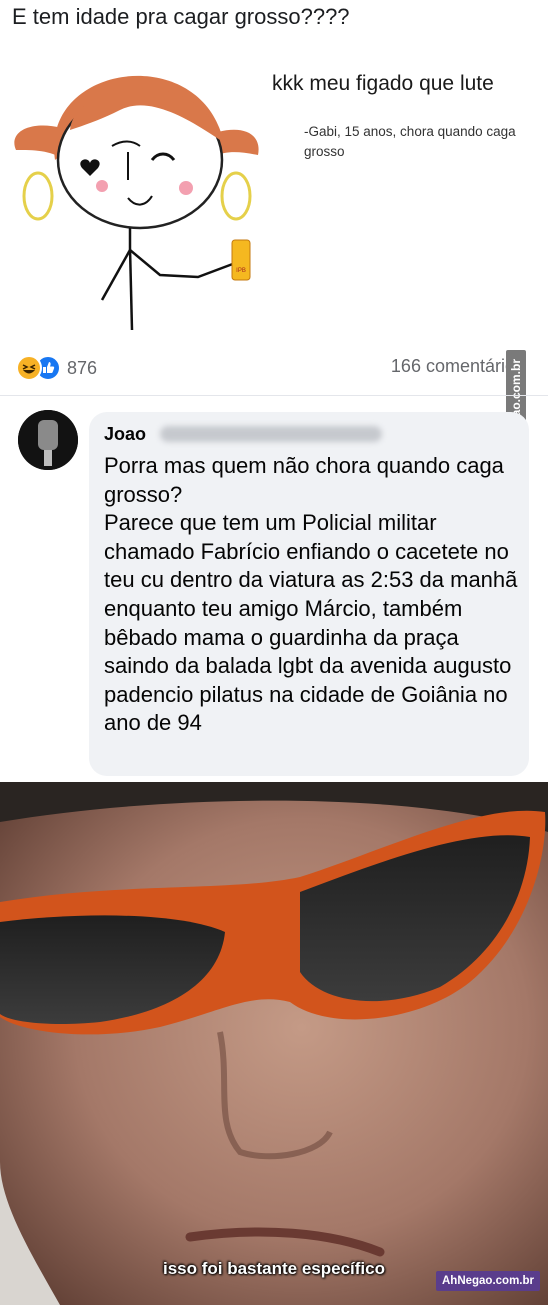 This screenshot has width=548, height=1305. What do you see at coordinates (116, 275) in the screenshot?
I see `left-arm` at bounding box center [116, 275].